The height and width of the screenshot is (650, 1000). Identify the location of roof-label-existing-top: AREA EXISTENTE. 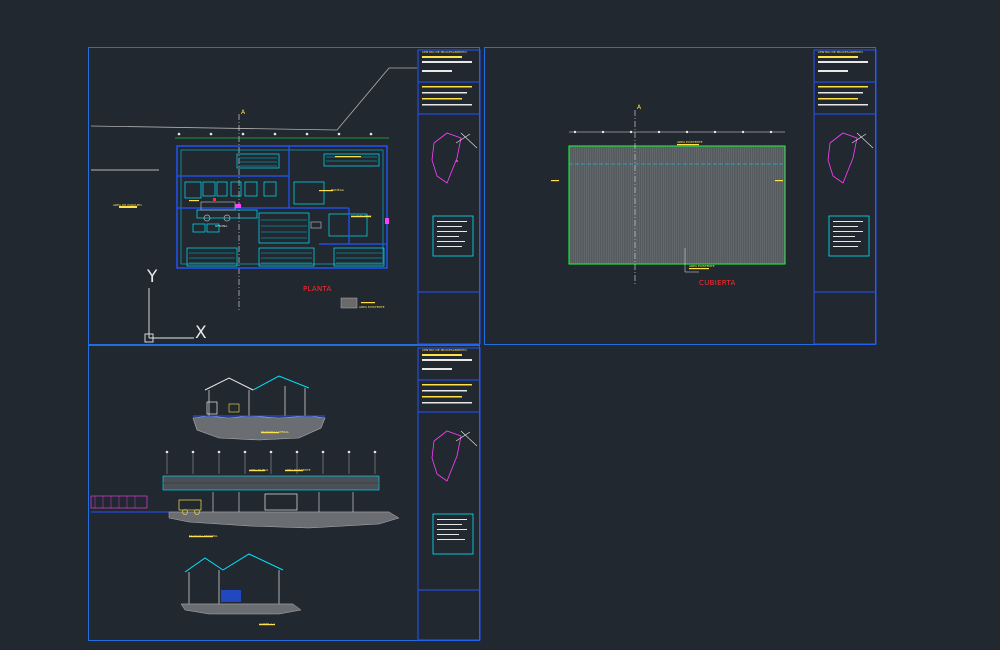
(690, 142).